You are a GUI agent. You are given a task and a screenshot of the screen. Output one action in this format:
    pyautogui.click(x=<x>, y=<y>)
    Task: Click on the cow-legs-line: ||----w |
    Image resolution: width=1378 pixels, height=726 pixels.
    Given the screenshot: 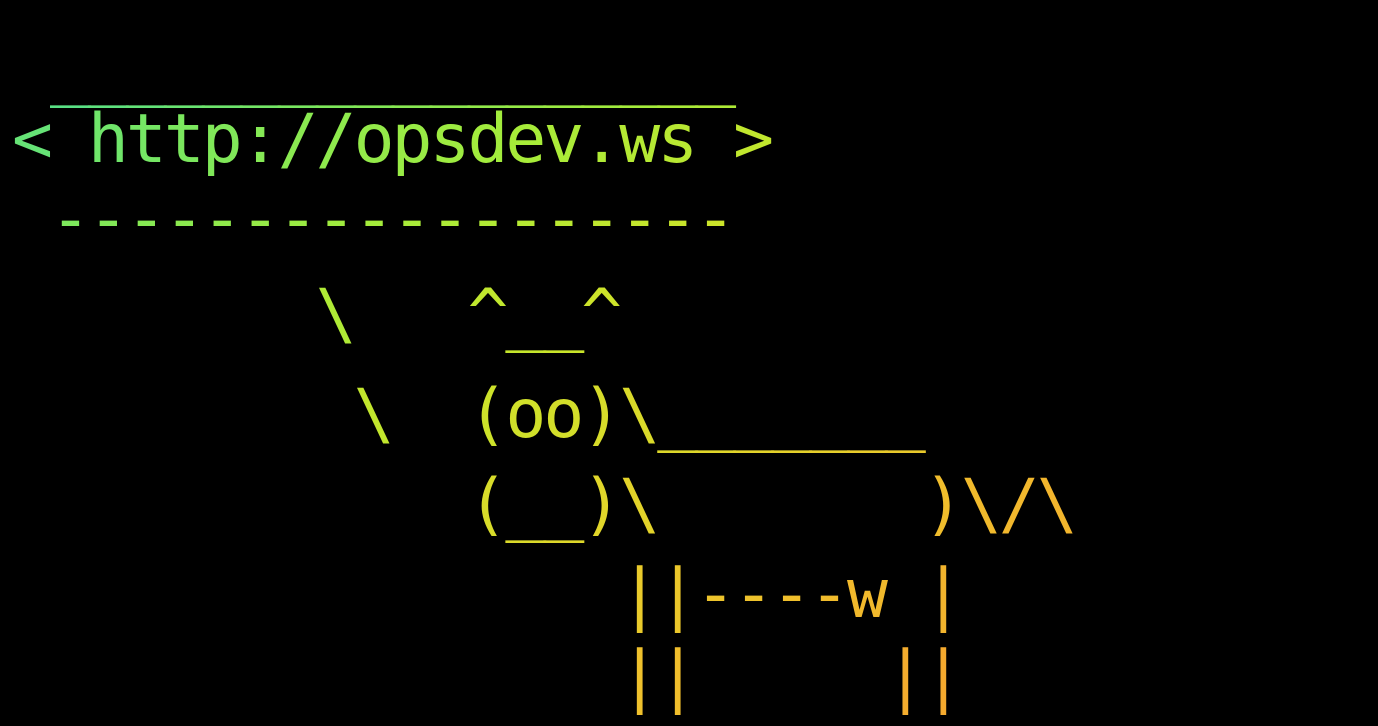 What is the action you would take?
    pyautogui.click(x=791, y=594)
    